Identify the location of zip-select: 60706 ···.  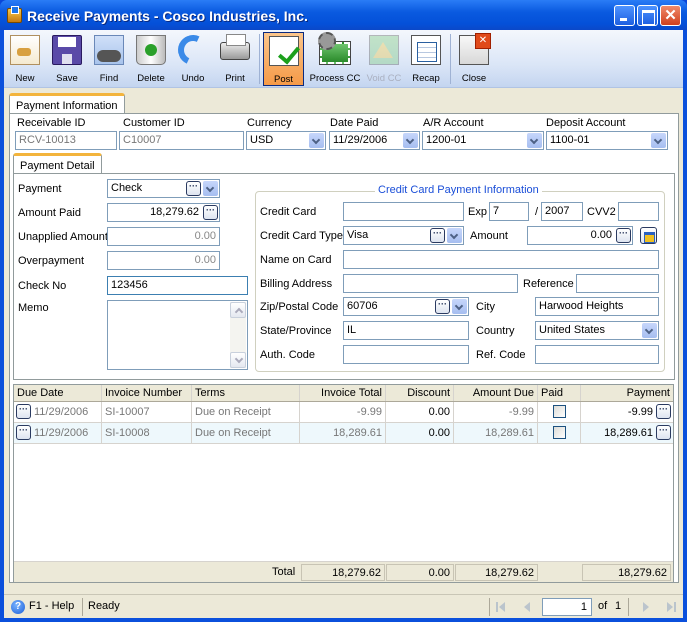
(406, 306).